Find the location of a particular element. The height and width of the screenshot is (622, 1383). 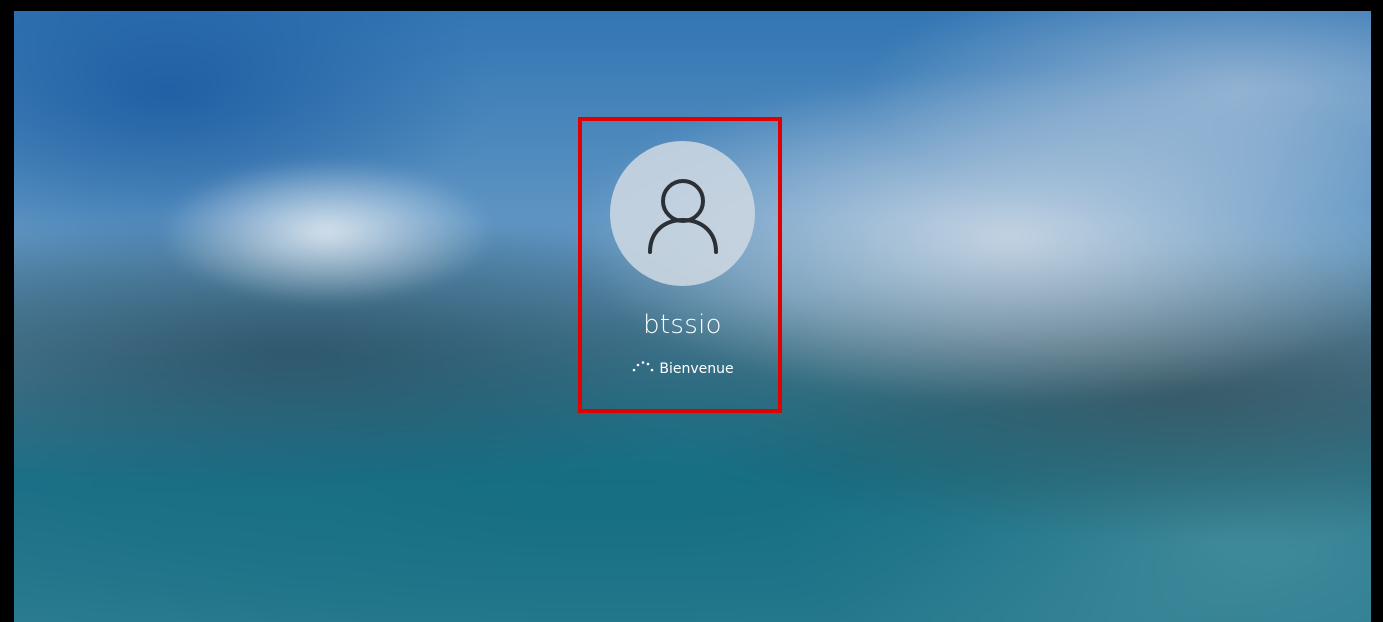

red-highlight-box is located at coordinates (680, 265).